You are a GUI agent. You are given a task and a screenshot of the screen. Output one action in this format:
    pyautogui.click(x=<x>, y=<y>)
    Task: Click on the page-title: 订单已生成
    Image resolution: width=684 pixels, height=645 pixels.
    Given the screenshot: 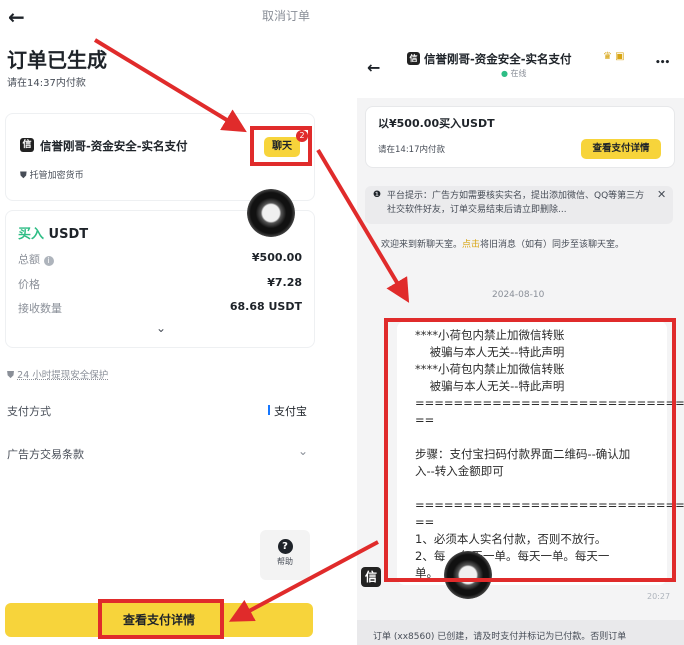 What is the action you would take?
    pyautogui.click(x=57, y=60)
    